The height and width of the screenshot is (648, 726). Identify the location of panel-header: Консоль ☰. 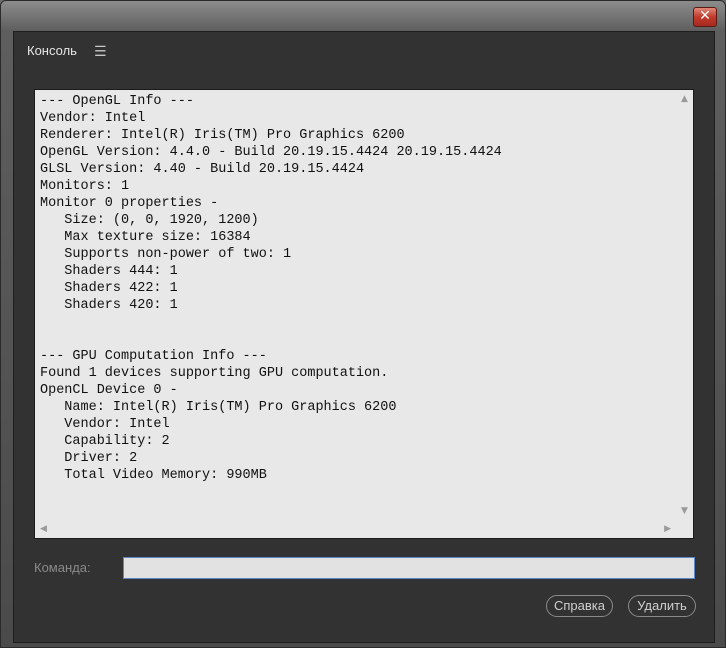
(364, 51).